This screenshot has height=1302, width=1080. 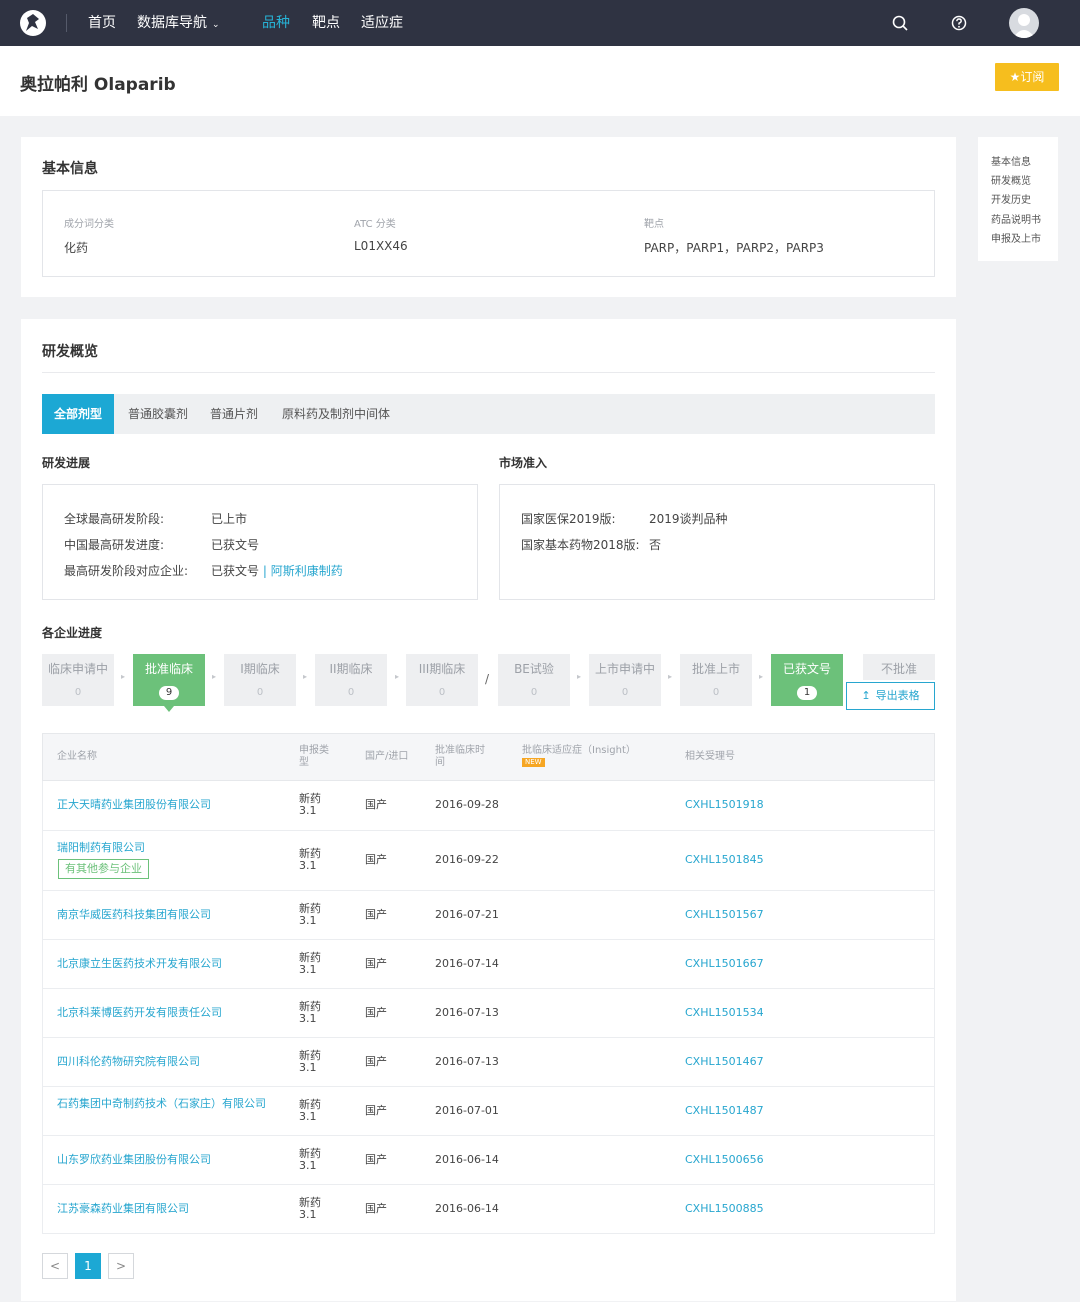 I want to click on stage-phase1: I期临床 0, so click(x=260, y=680).